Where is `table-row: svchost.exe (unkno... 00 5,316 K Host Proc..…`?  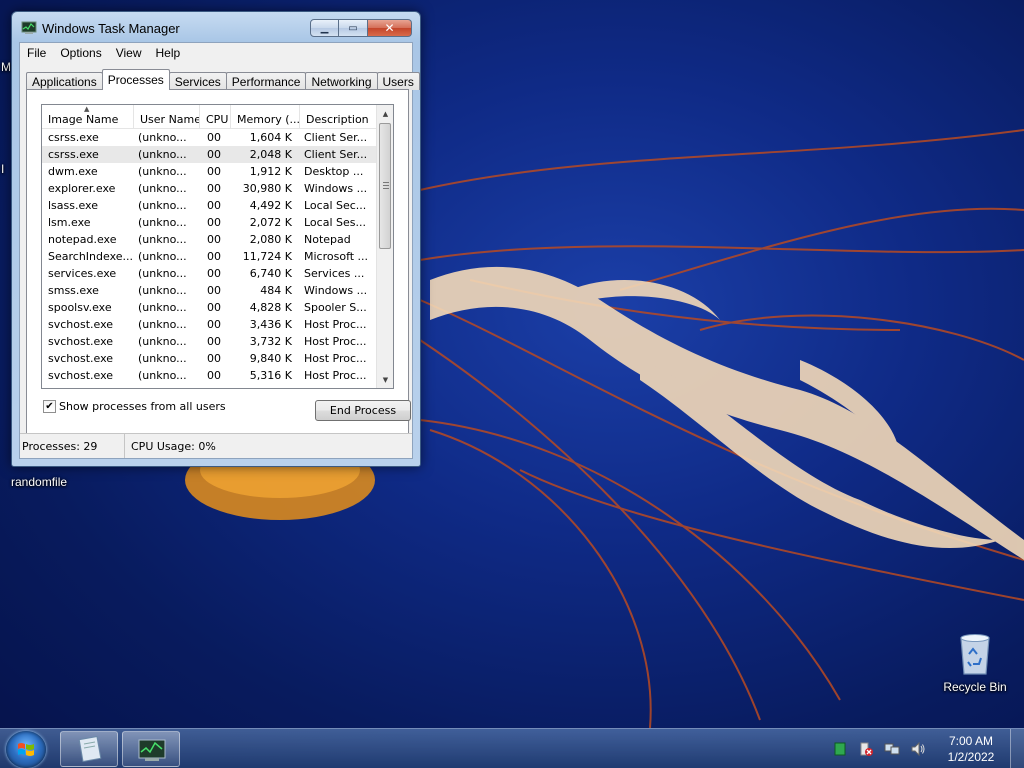 table-row: svchost.exe (unkno... 00 5,316 K Host Proc..… is located at coordinates (209, 375).